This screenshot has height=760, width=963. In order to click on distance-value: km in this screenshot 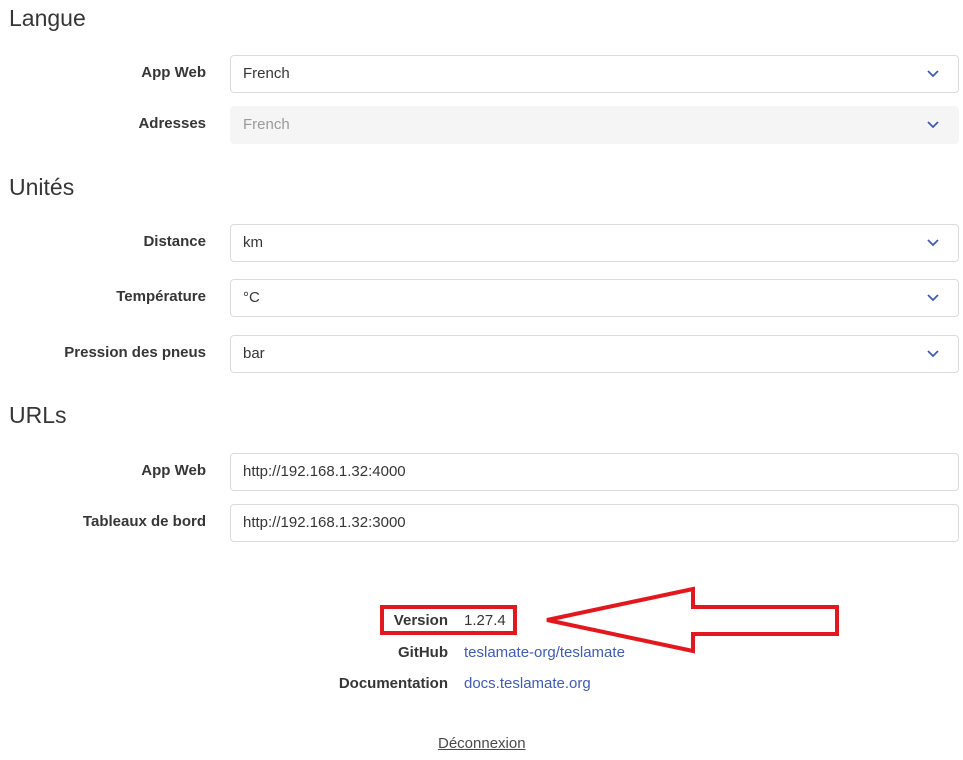, I will do `click(253, 242)`.